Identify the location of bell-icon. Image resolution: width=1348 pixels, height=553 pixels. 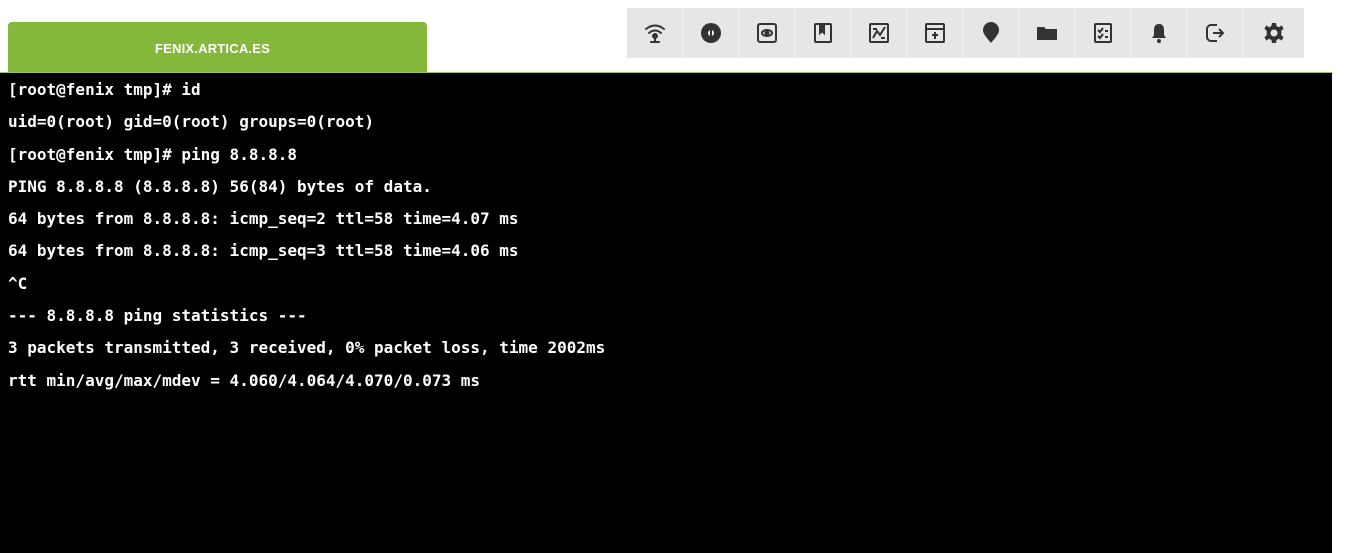
(1159, 33).